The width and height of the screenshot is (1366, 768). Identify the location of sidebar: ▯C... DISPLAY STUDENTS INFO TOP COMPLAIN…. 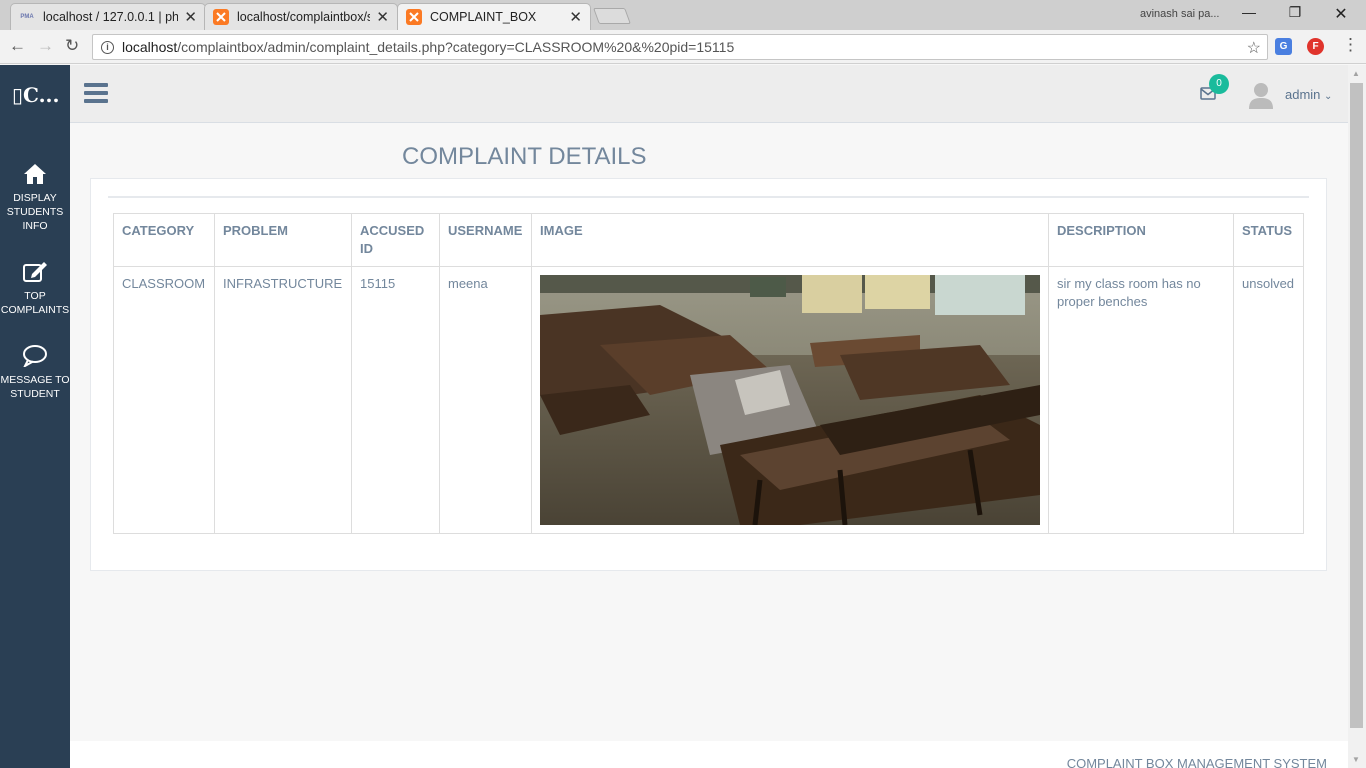
(35, 416).